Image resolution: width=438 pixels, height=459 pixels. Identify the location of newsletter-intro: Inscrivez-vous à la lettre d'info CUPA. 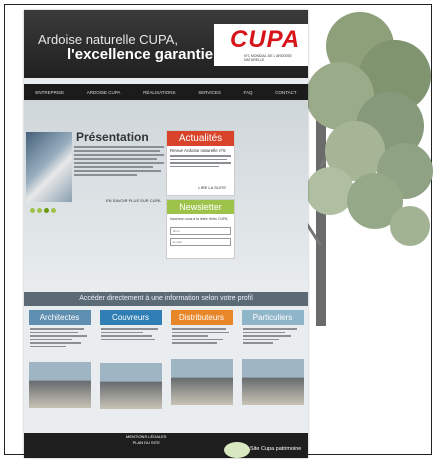
(199, 219).